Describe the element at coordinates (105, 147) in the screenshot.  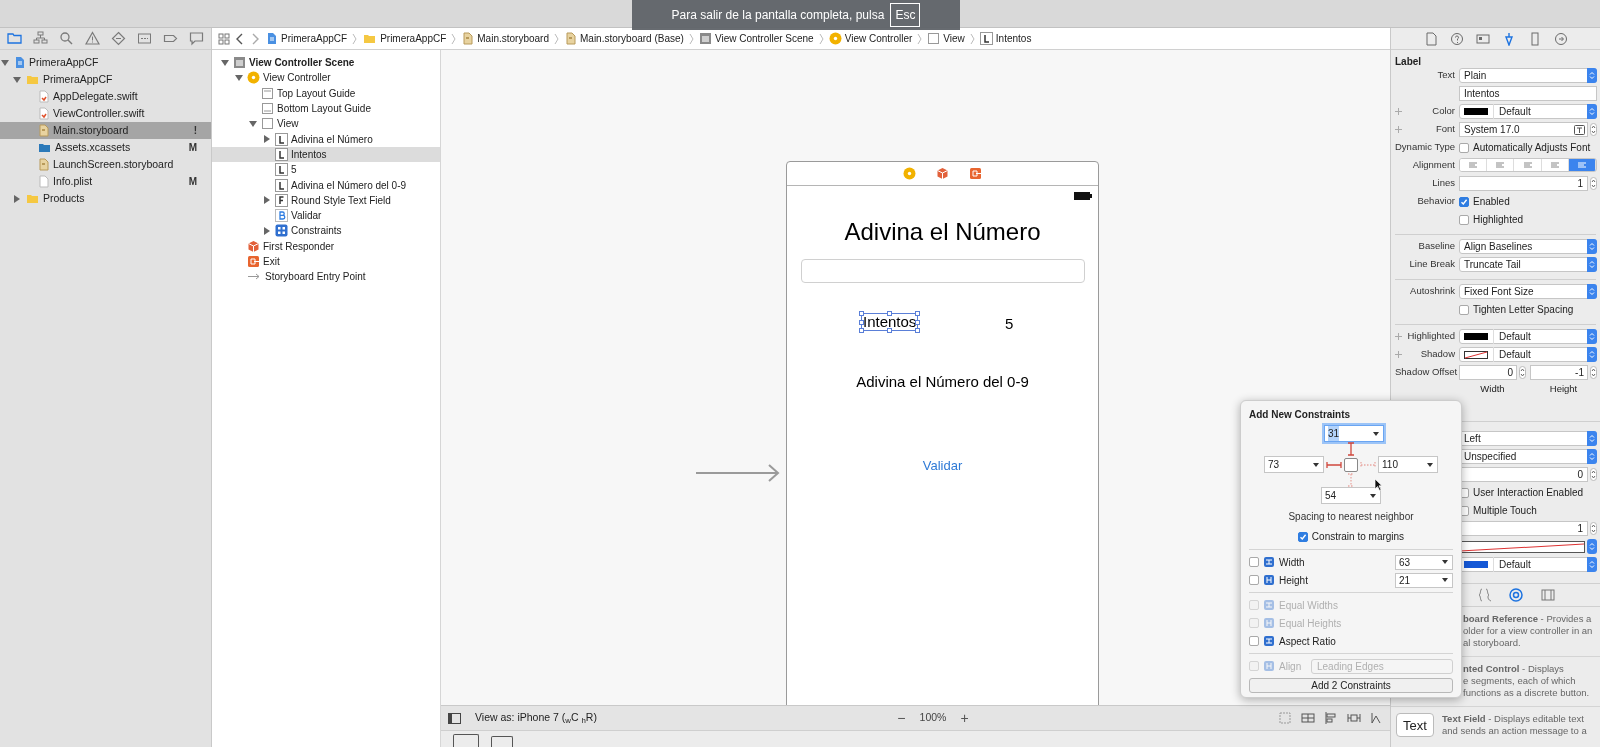
I see `file-tree-item: Assets.xcassets M` at that location.